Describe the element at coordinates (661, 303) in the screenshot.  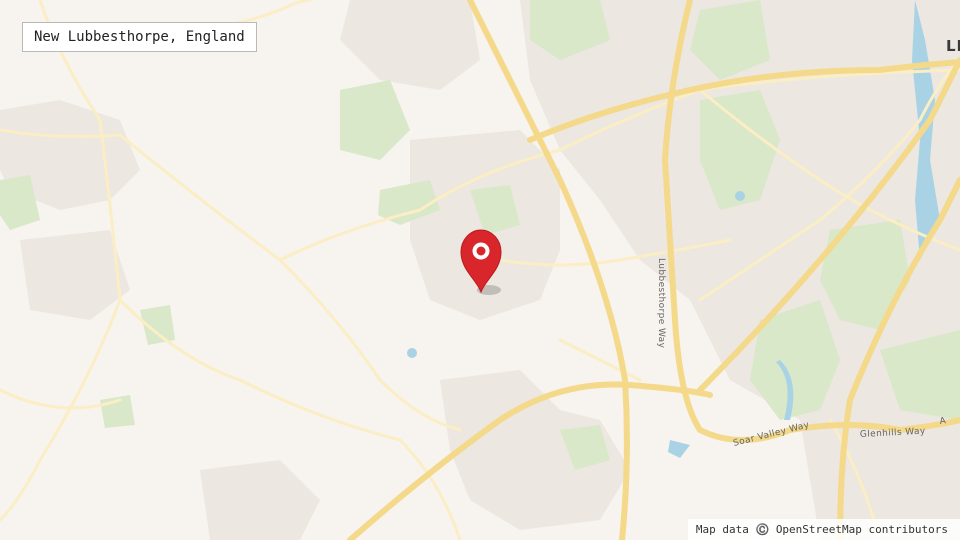
I see `road-label-lubbesthorpe-way: Lubbesthorpe Way` at that location.